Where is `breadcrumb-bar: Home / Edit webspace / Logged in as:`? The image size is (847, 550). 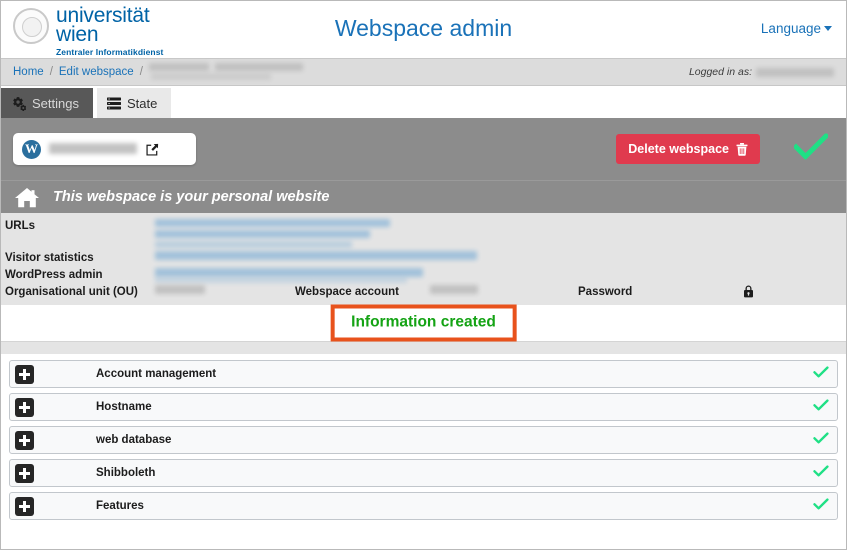
breadcrumb-bar: Home / Edit webspace / Logged in as: is located at coordinates (423, 72).